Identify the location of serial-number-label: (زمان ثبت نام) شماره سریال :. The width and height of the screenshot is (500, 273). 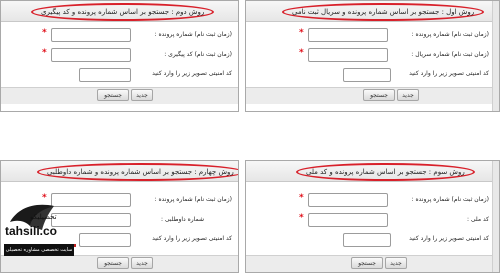
(450, 54).